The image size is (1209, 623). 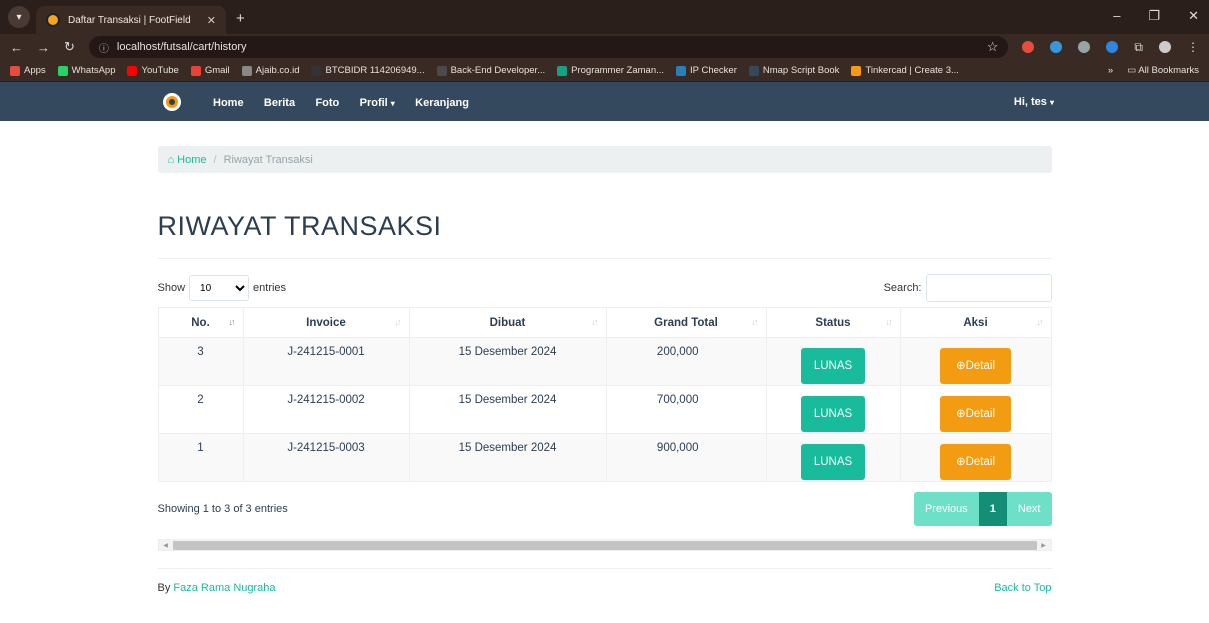 What do you see at coordinates (1168, 70) in the screenshot?
I see `all-bookmarks-label: All Bookmarks` at bounding box center [1168, 70].